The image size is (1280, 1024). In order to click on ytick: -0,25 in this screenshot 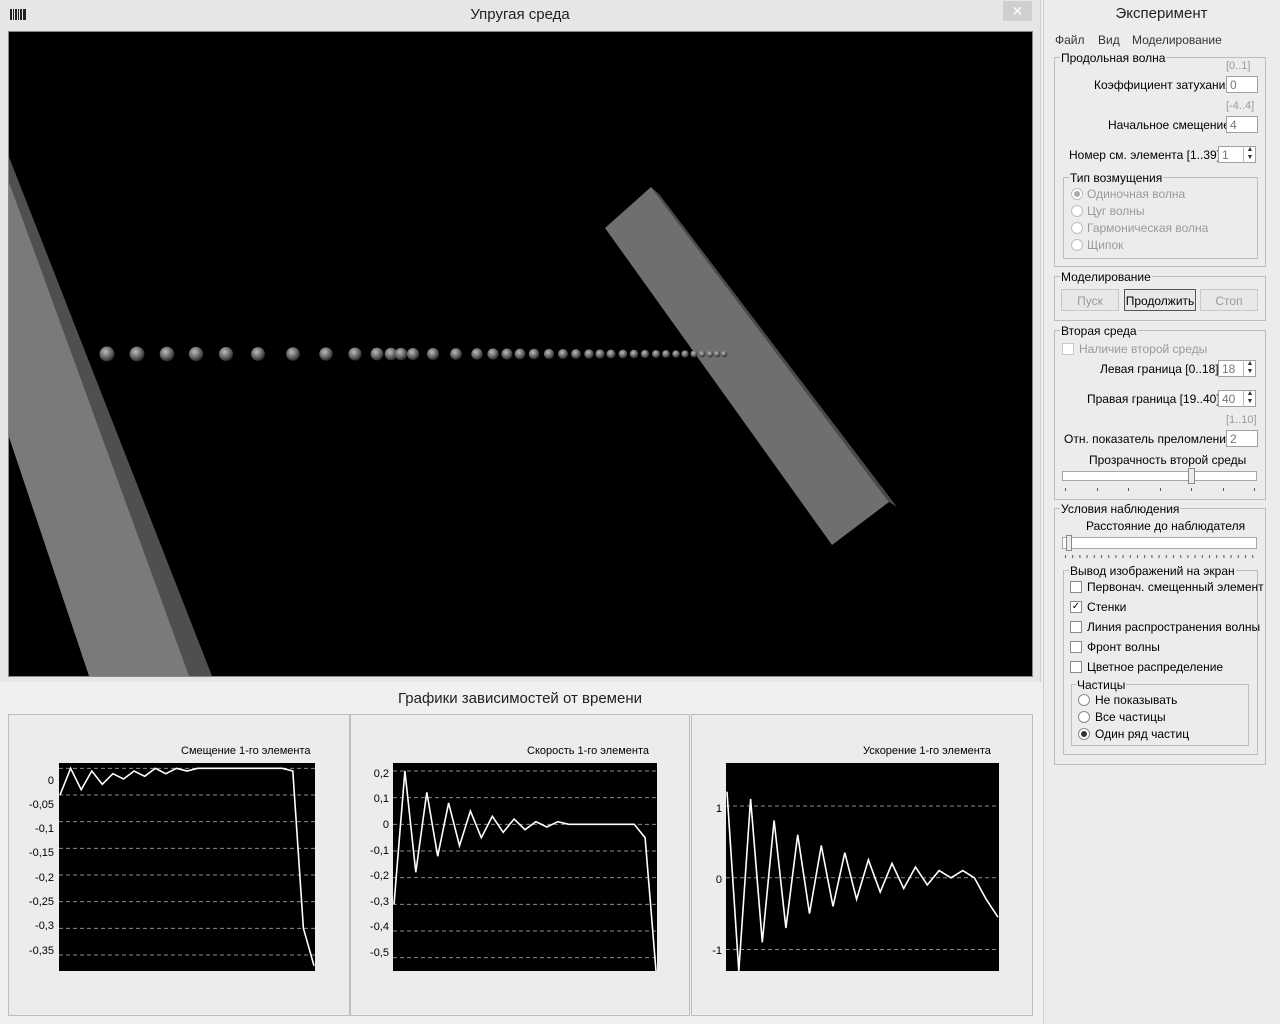, I will do `click(41, 902)`.